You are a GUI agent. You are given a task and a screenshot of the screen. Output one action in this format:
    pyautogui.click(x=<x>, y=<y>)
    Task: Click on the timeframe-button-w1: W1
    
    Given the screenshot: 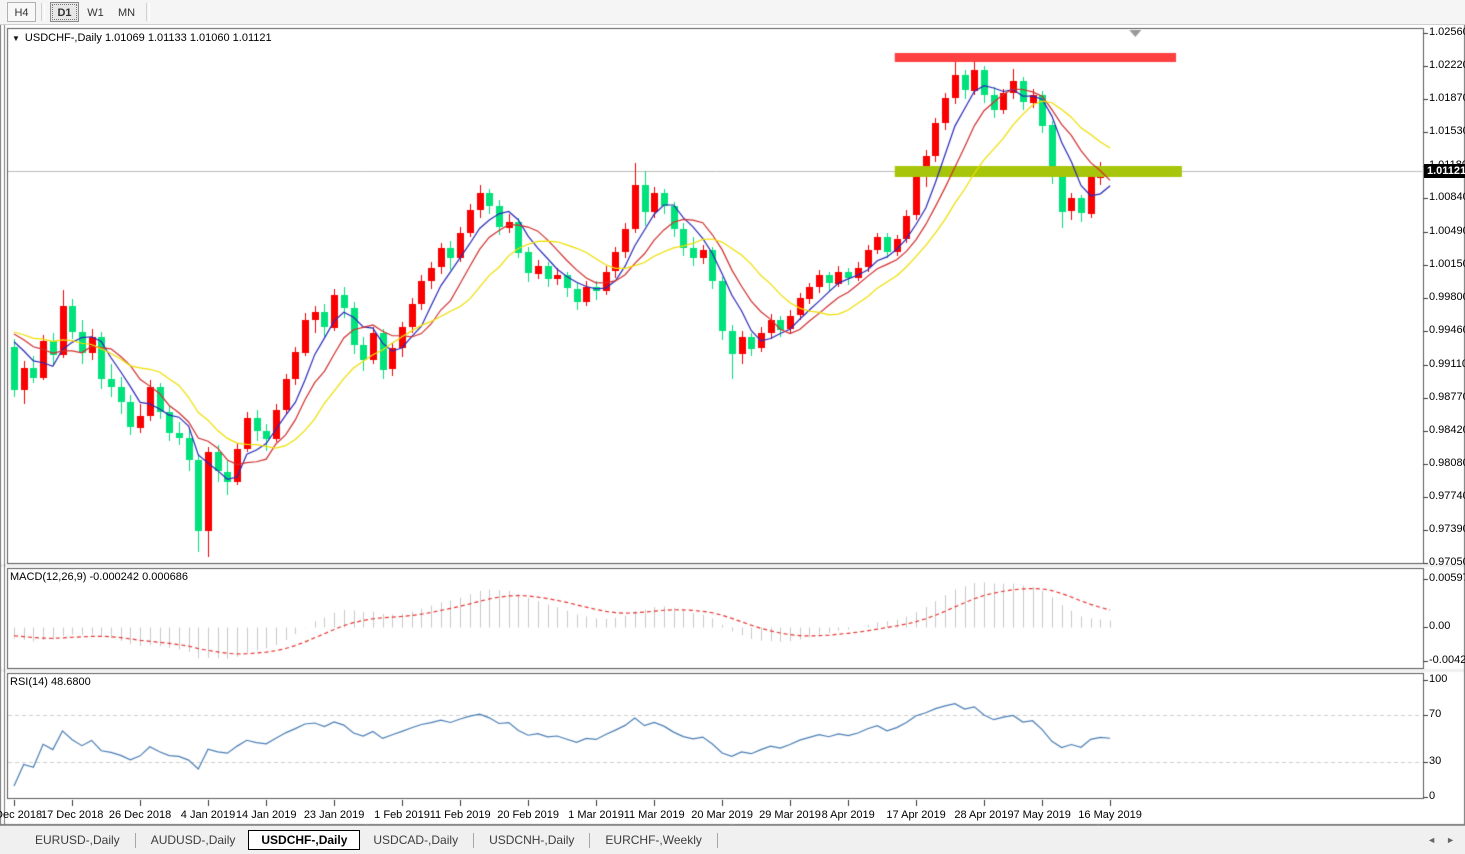 What is the action you would take?
    pyautogui.click(x=95, y=12)
    